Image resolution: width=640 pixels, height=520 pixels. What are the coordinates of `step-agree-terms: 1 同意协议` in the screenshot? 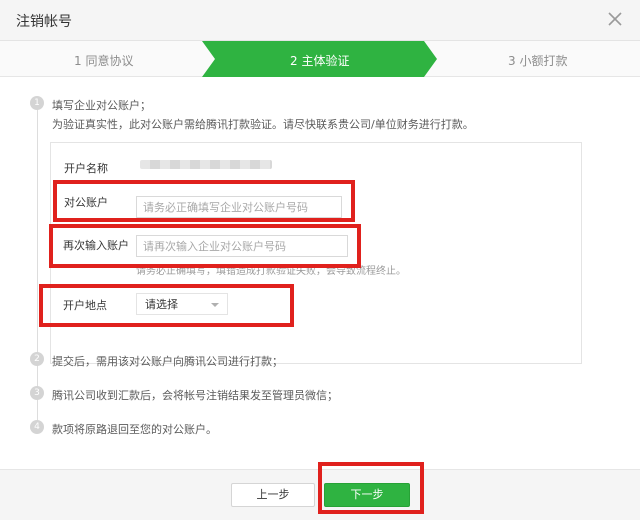 It's located at (104, 61).